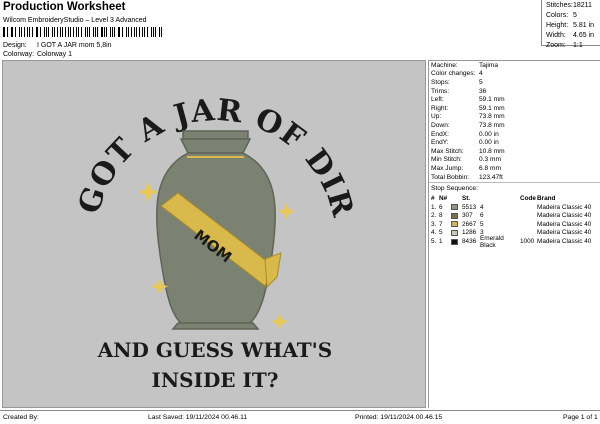 Image resolution: width=600 pixels, height=424 pixels. Describe the element at coordinates (490, 160) in the screenshot. I see `stat-value: 0.3 mm` at that location.